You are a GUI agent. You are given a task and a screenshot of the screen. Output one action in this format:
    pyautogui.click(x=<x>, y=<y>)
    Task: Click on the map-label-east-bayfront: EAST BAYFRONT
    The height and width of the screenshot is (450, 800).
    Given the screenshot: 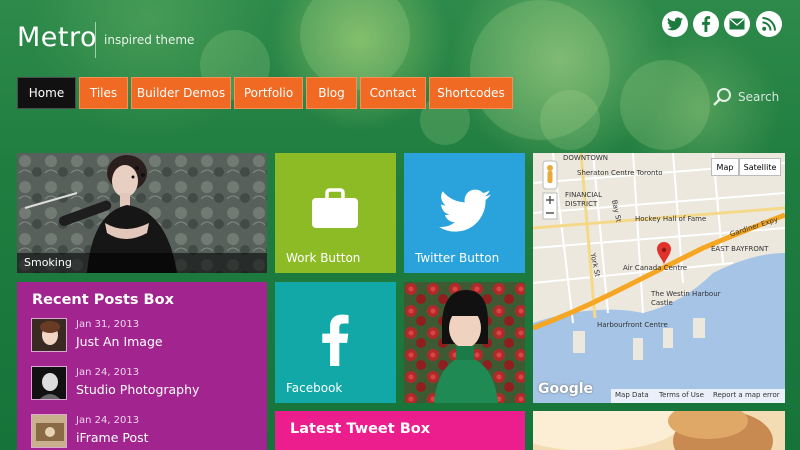 What is the action you would take?
    pyautogui.click(x=740, y=249)
    